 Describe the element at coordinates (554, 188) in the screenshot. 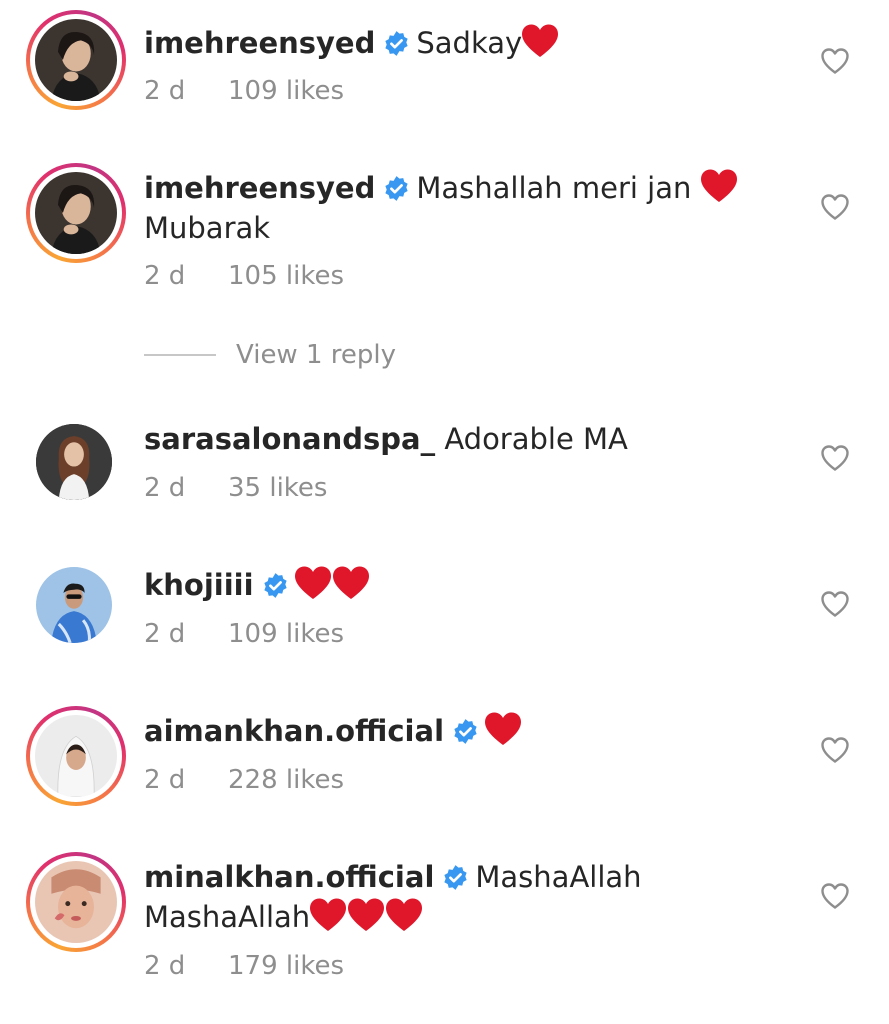

I see `comment-text: Mashallah meri jan` at that location.